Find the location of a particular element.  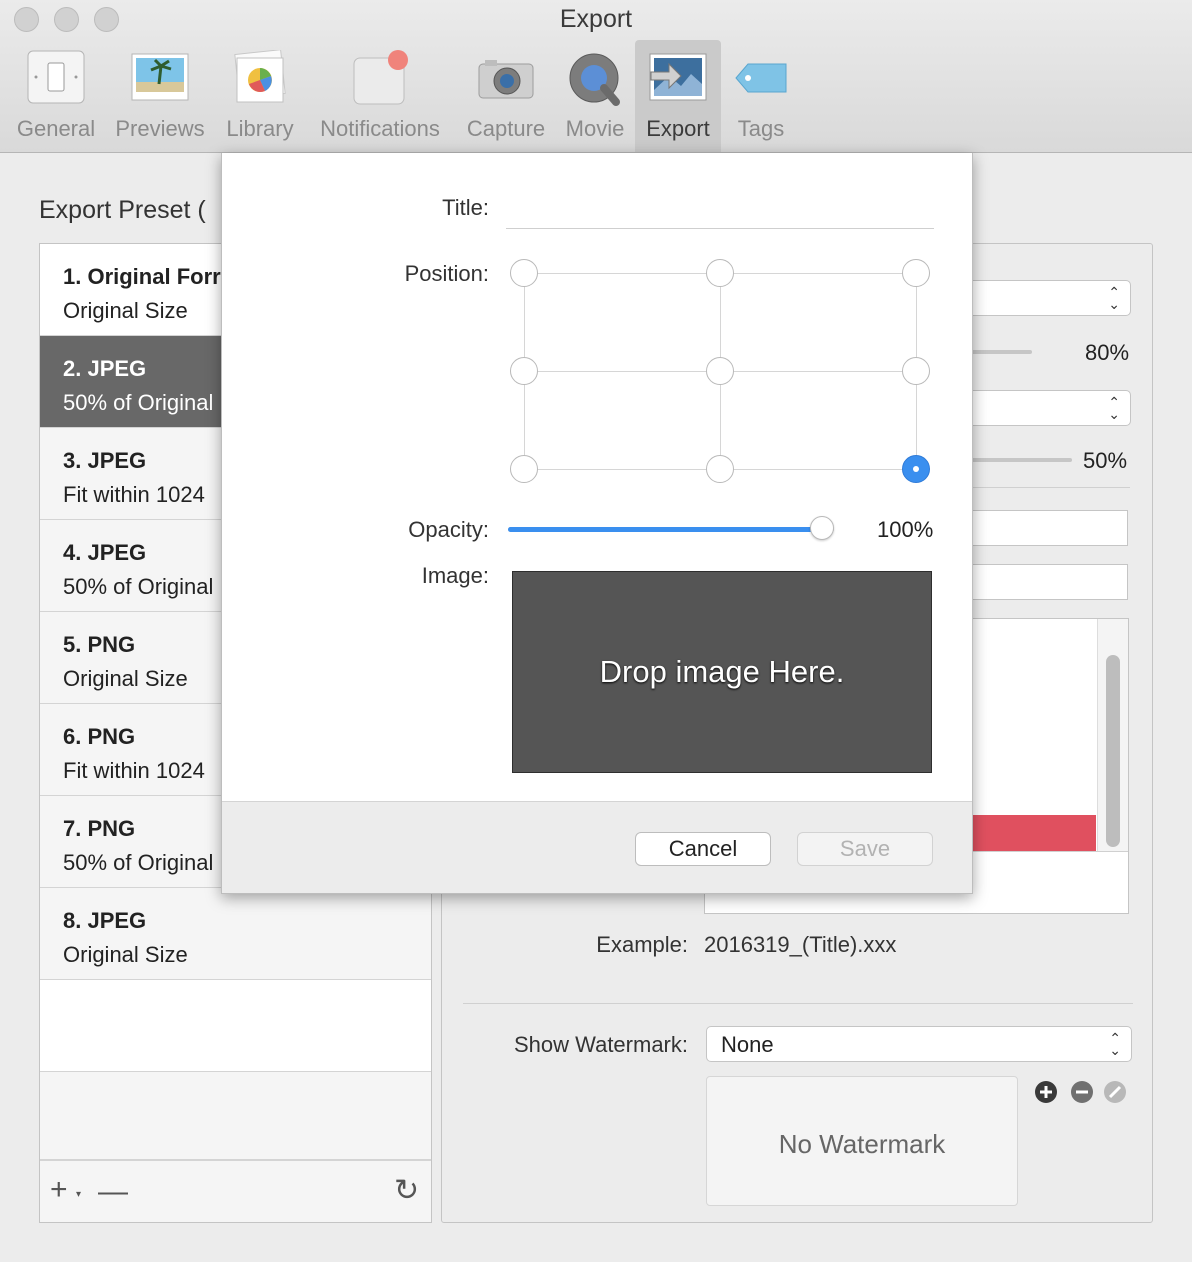

list-footer: + ▾ — ↻ is located at coordinates (235, 1191).